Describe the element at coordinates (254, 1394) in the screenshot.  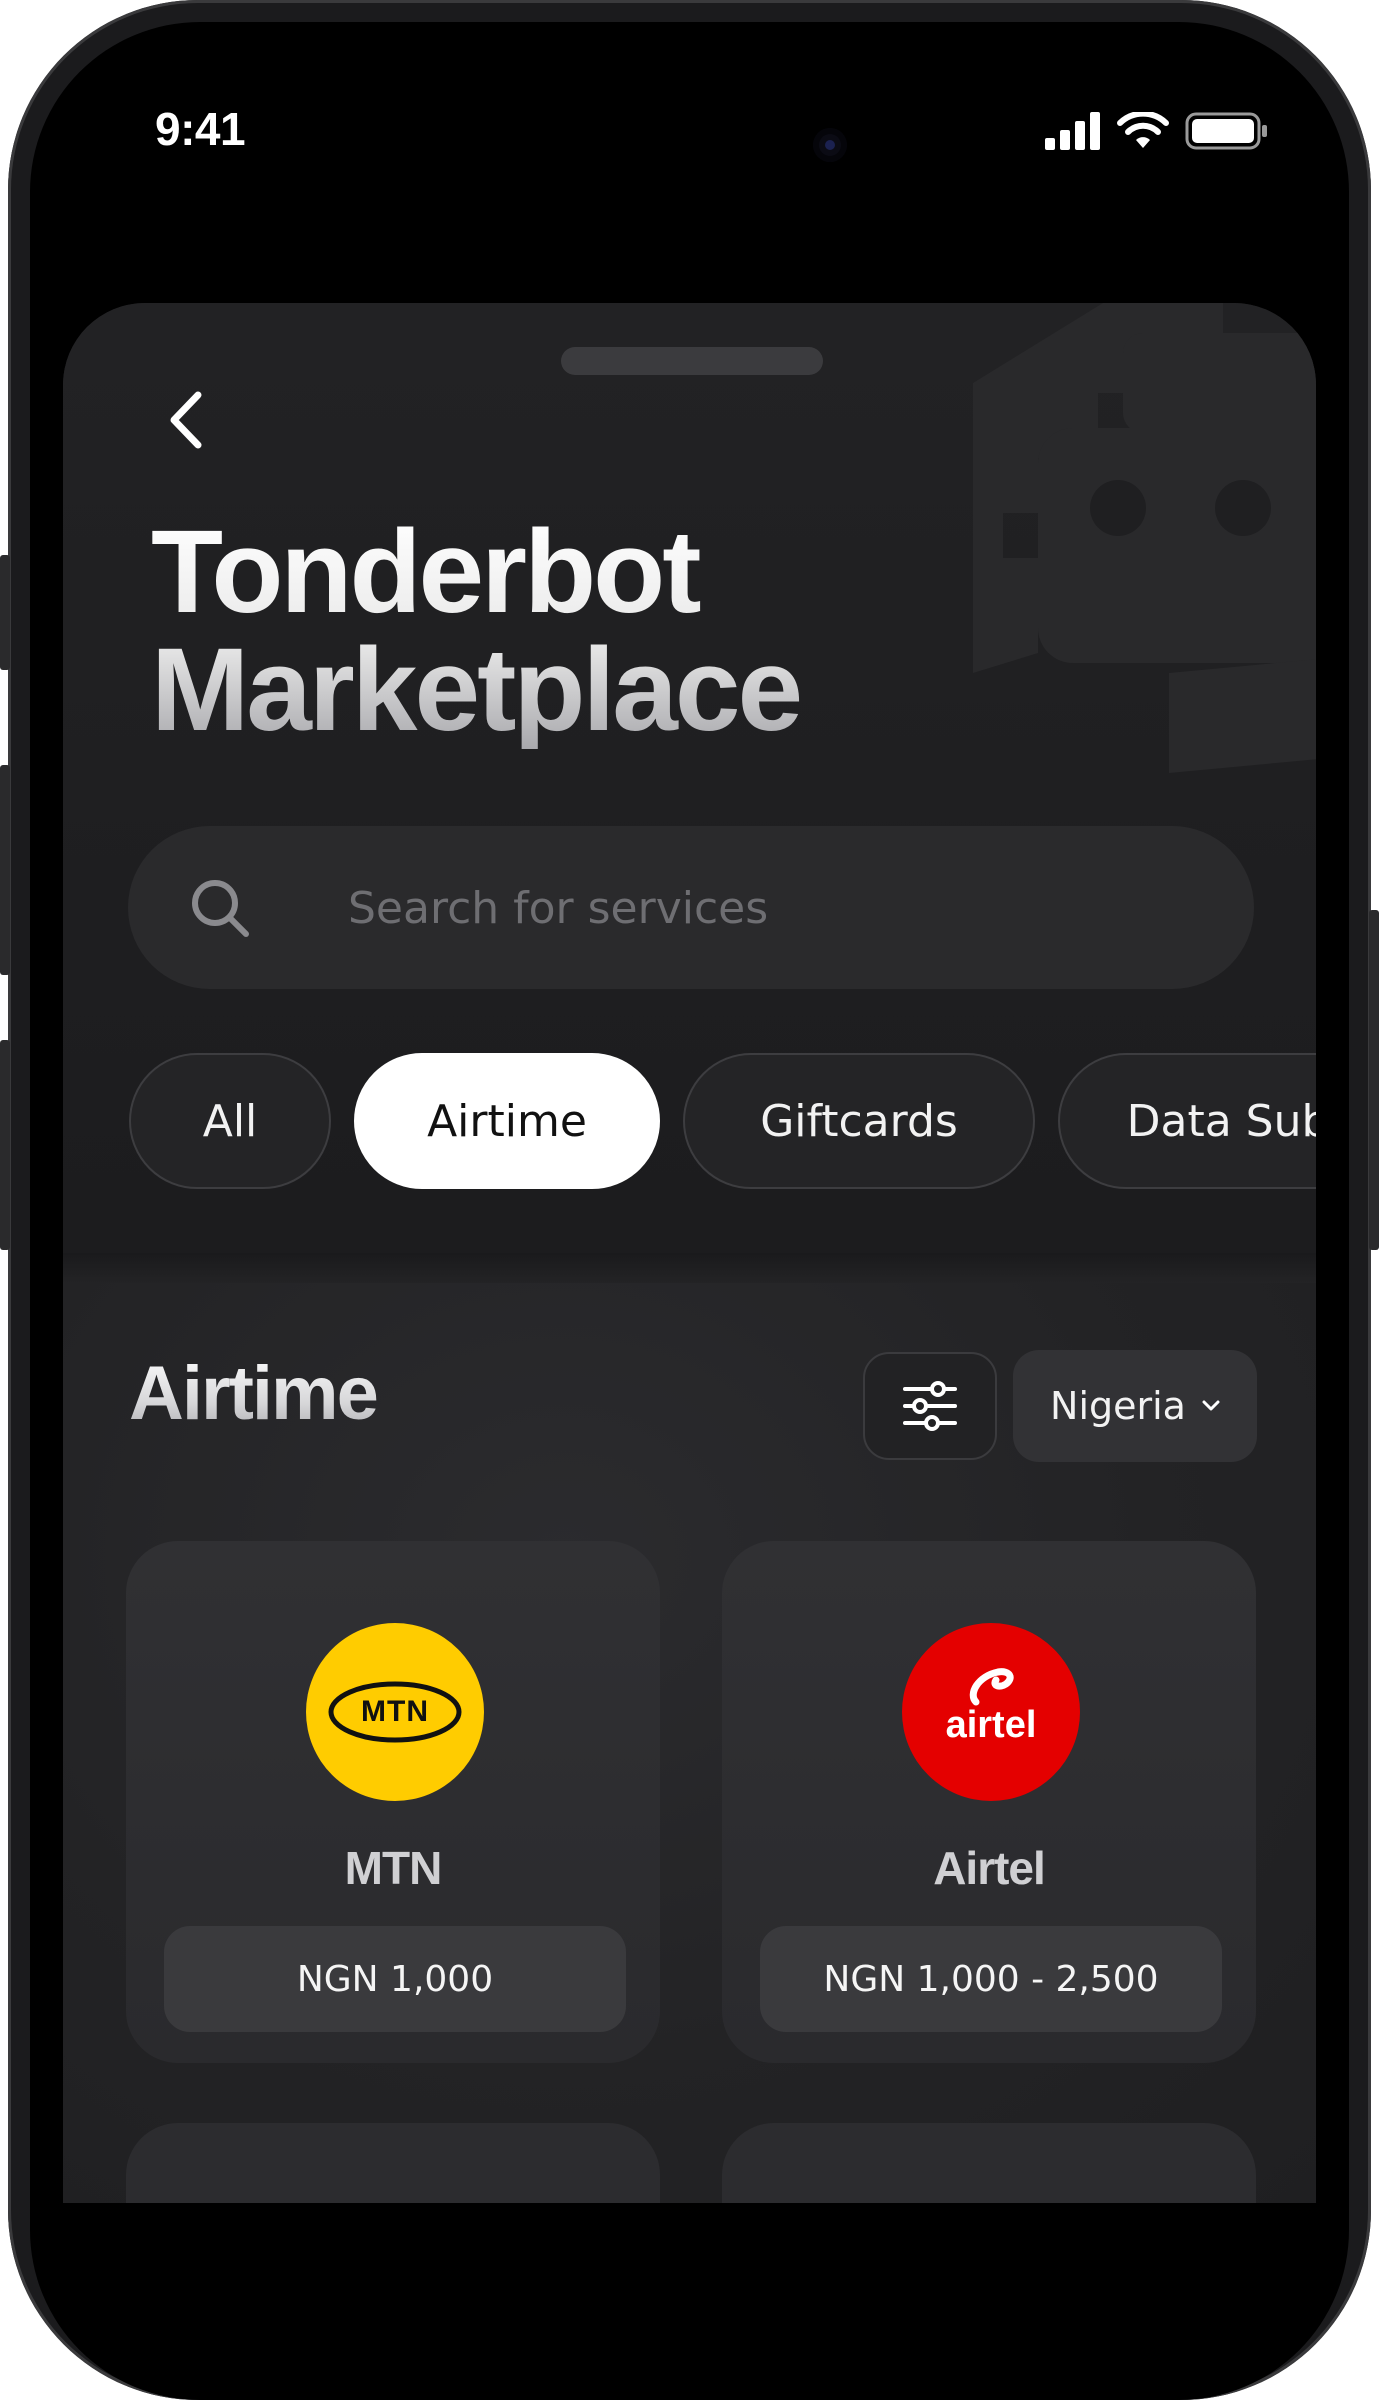
I see `section-title: Airtime` at that location.